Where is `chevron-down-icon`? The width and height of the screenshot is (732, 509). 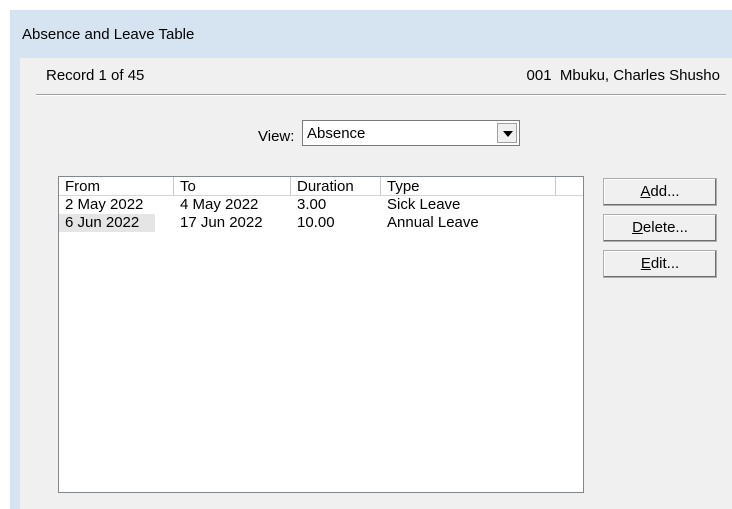 chevron-down-icon is located at coordinates (508, 134).